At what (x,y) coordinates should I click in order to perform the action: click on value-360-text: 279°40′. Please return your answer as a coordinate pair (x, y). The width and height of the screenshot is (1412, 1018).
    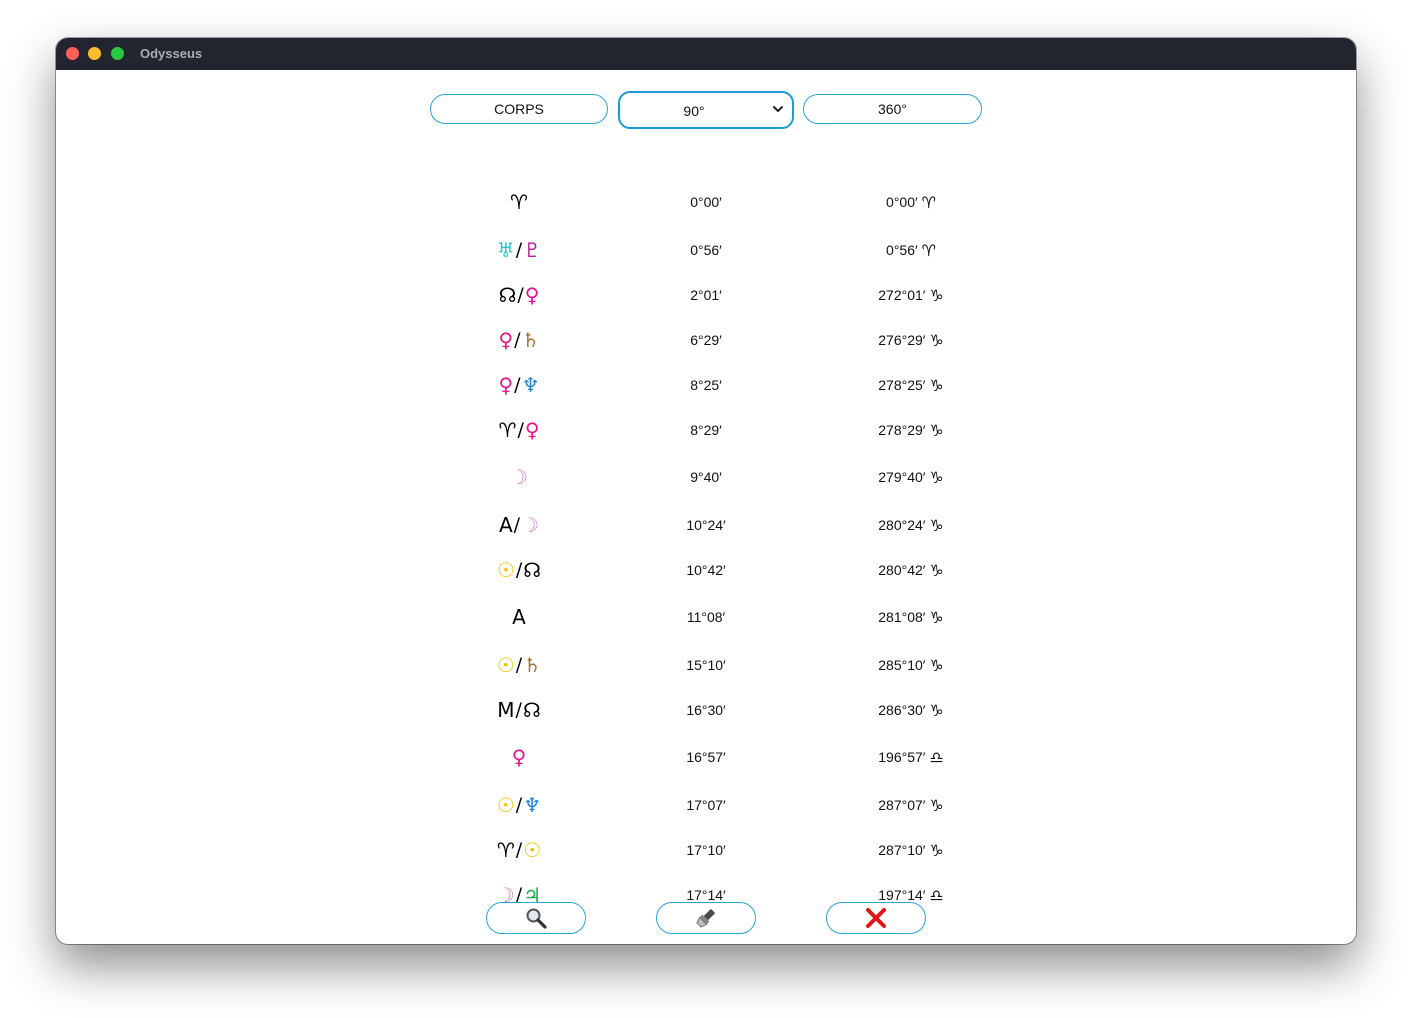
    Looking at the image, I should click on (902, 477).